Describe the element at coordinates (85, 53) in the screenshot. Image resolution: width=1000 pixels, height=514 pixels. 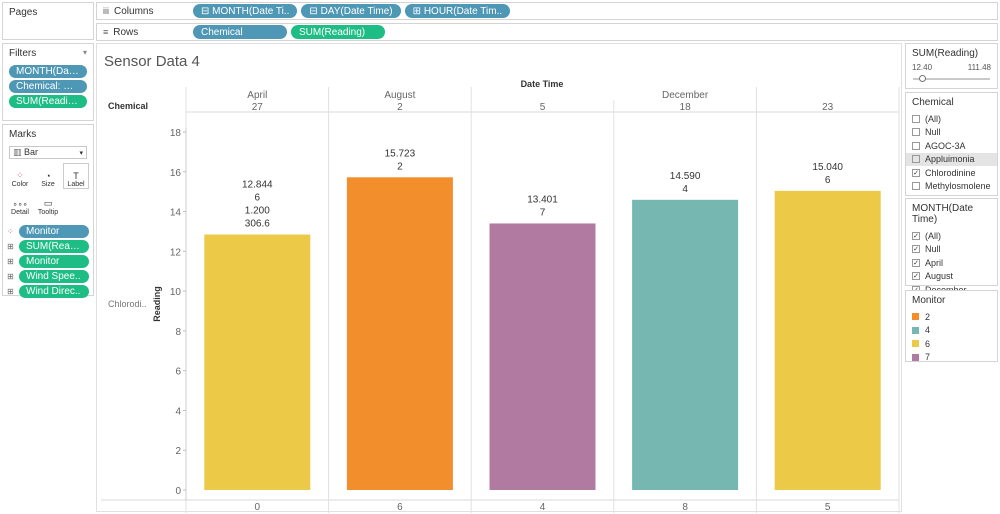
I see `filters-menu-icon: ▾` at that location.